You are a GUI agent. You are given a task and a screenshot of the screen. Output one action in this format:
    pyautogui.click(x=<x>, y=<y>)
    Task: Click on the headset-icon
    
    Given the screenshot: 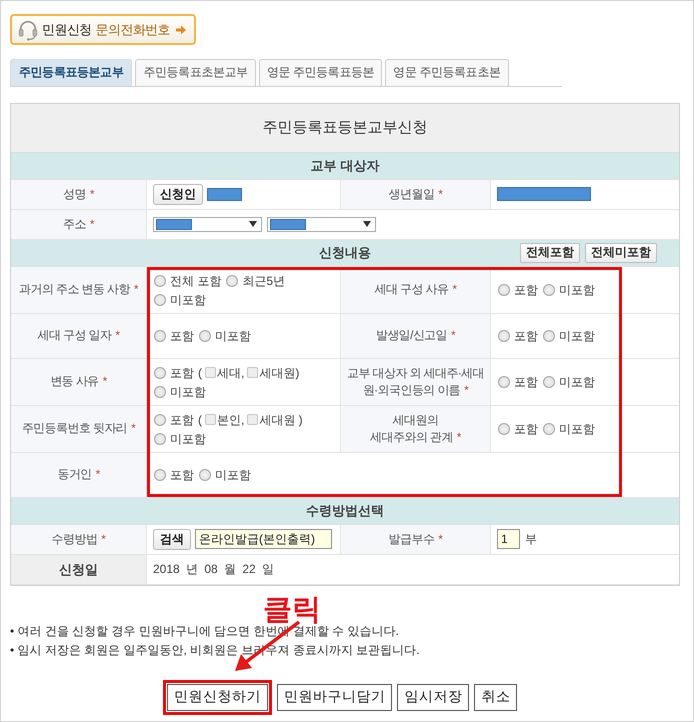 What is the action you would take?
    pyautogui.click(x=28, y=29)
    